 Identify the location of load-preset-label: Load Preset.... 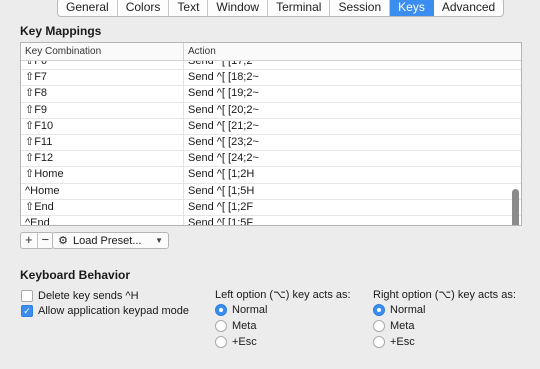
(107, 240).